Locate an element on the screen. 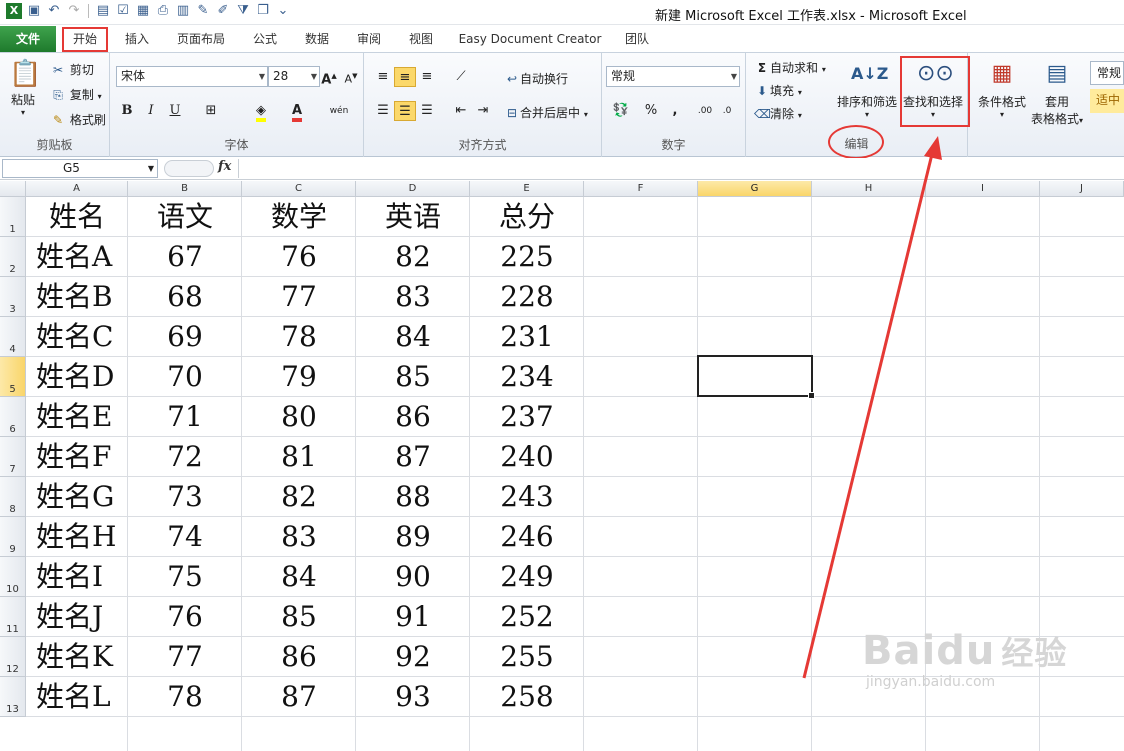  score-cell: 258 is located at coordinates (527, 697).